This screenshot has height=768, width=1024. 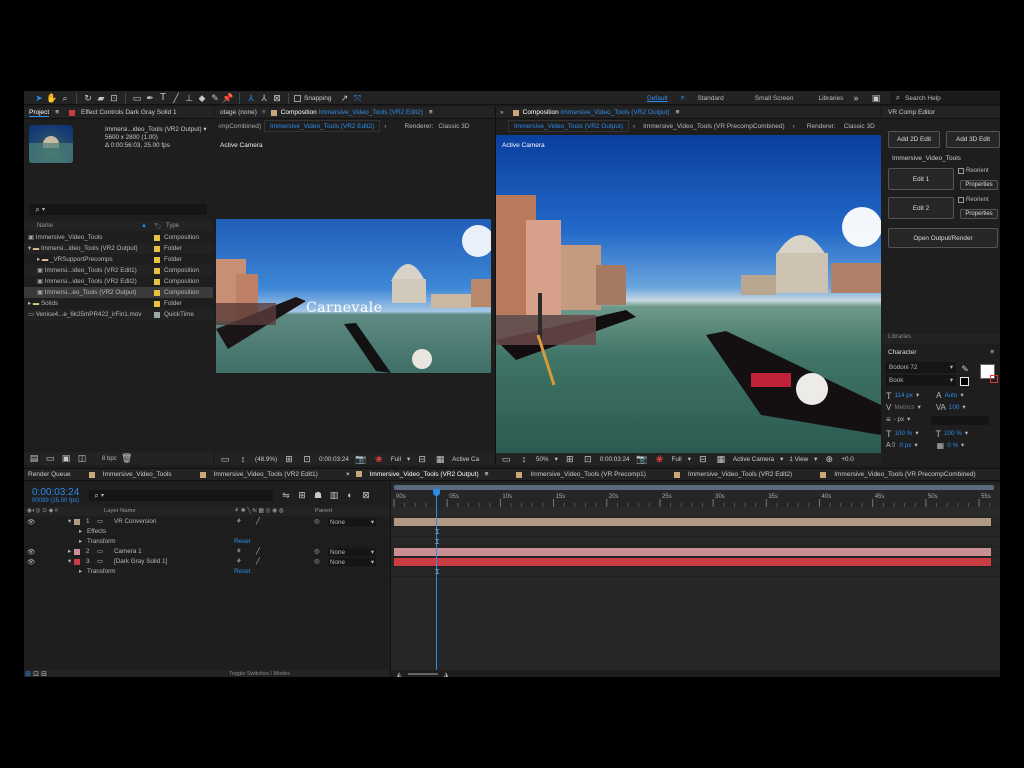 I want to click on timeline-tab: Immersive_Video_Tools, so click(x=130, y=474).